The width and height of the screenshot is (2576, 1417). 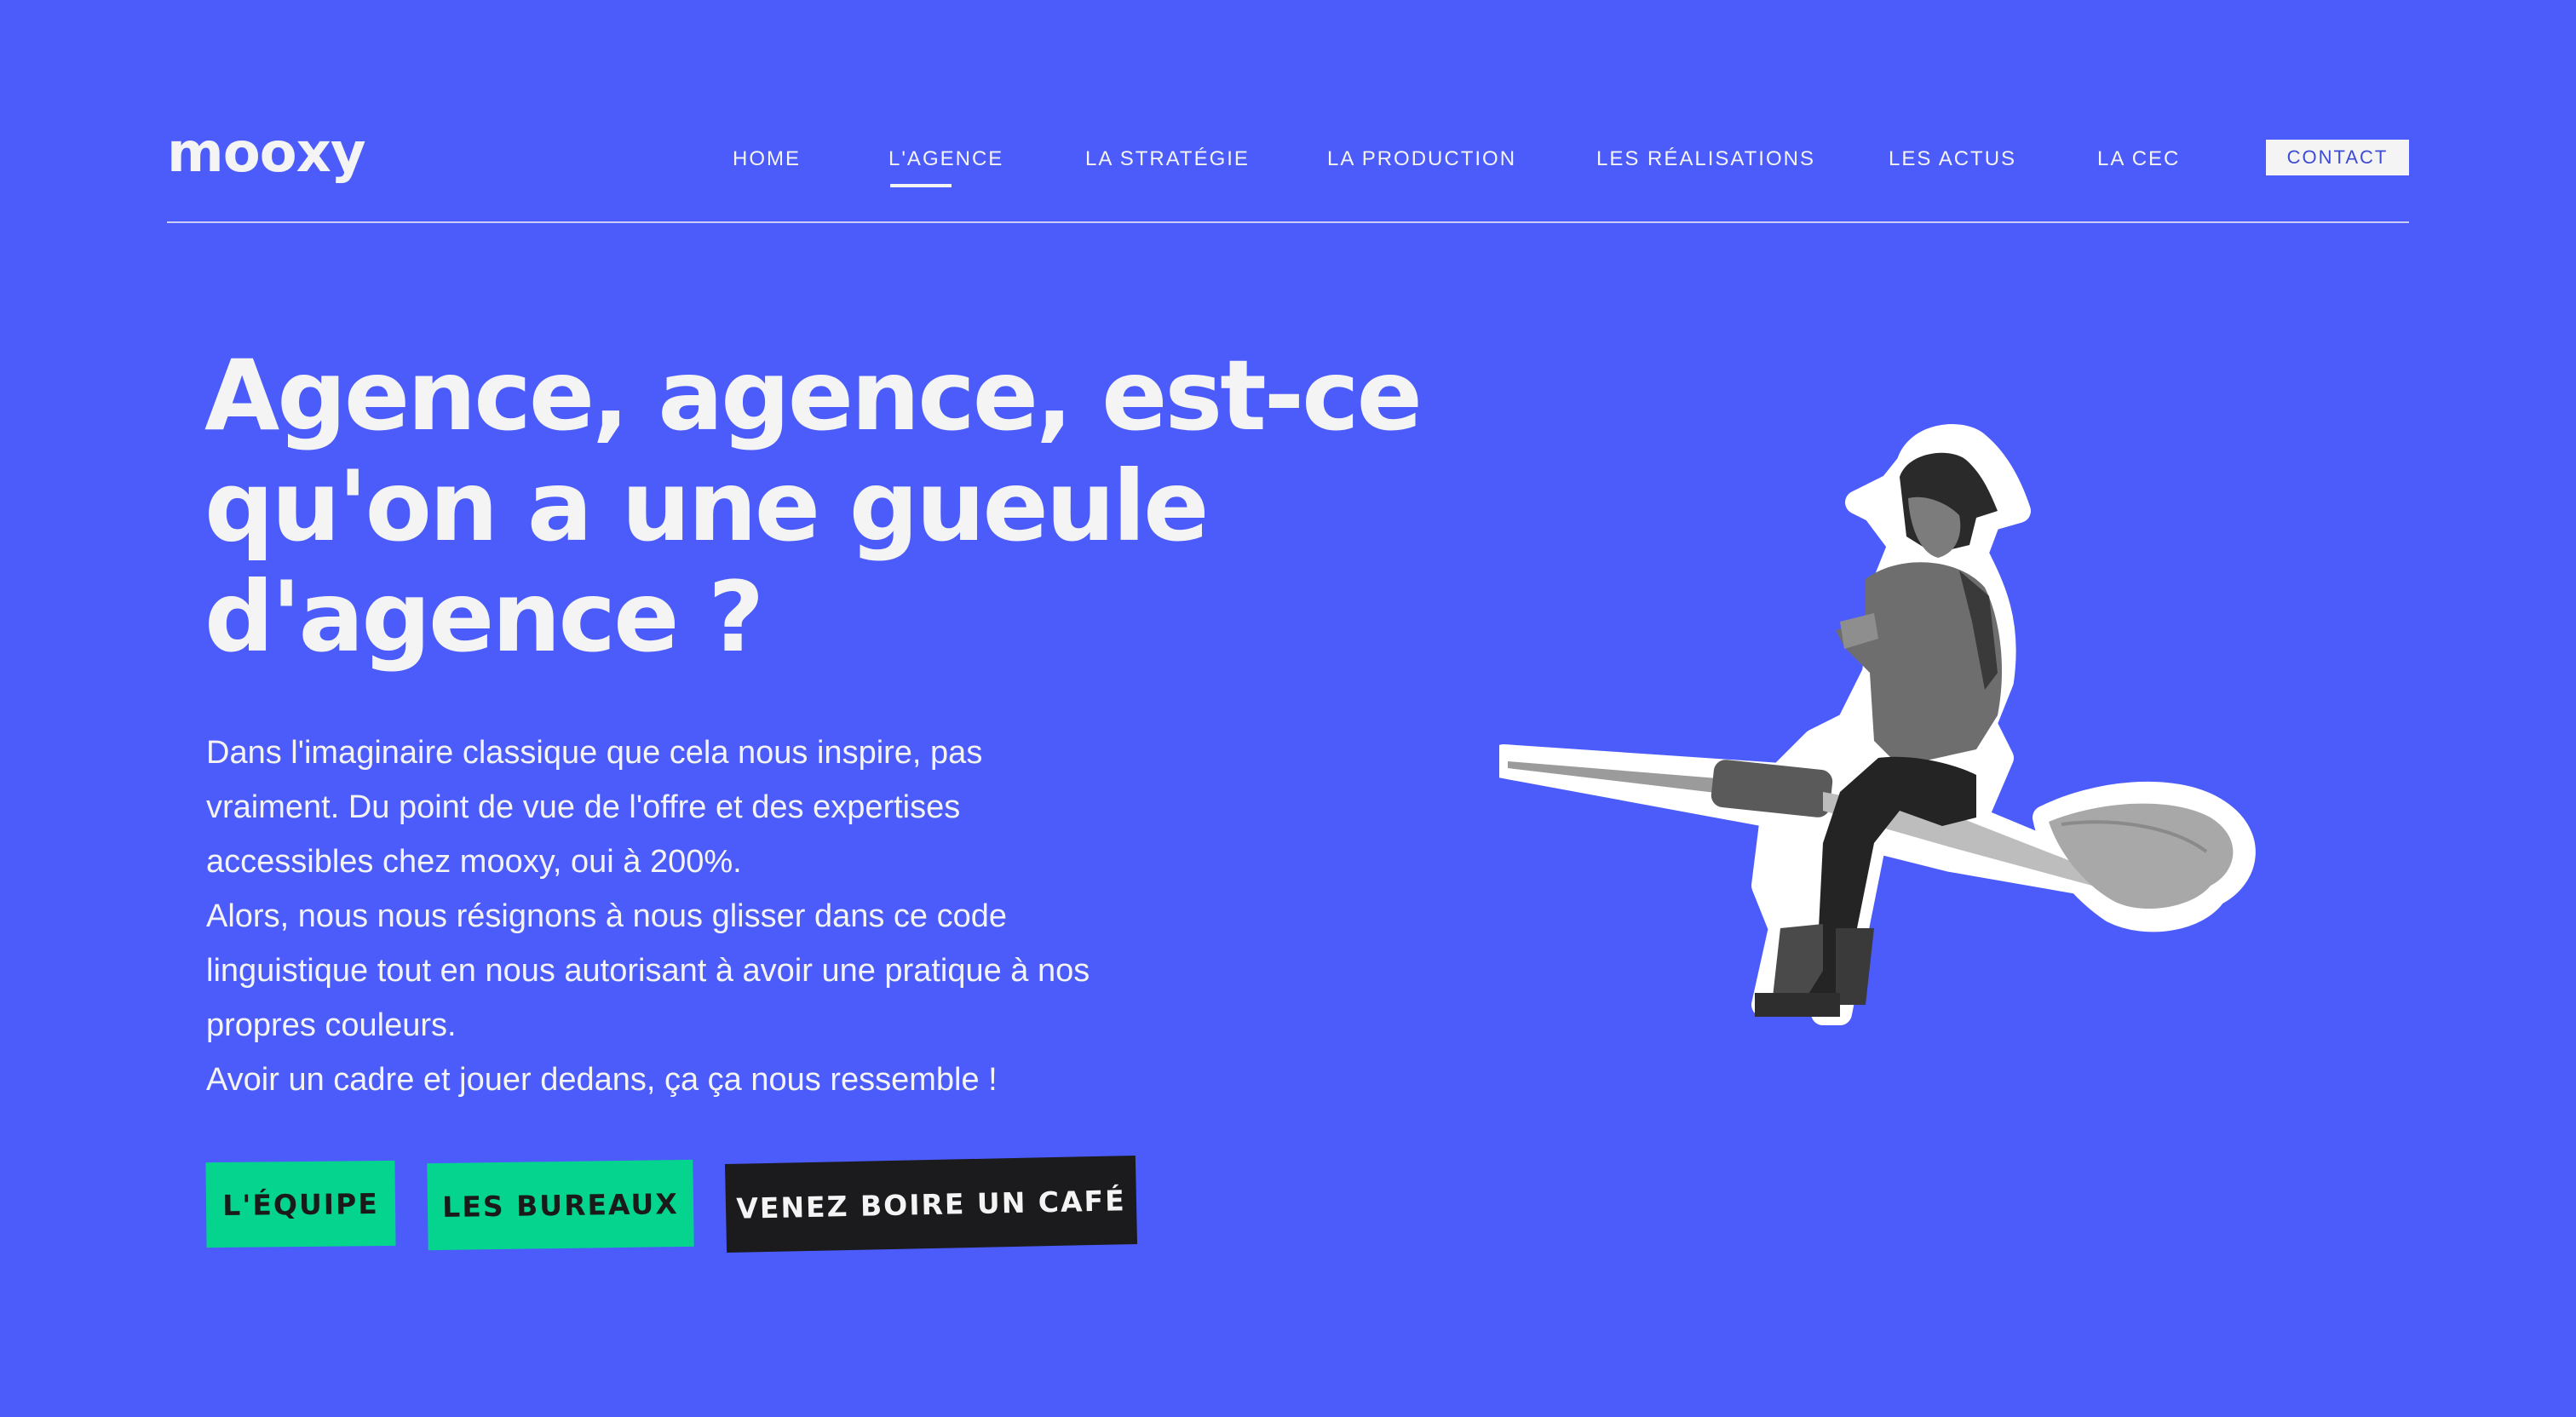 What do you see at coordinates (1422, 159) in the screenshot?
I see `nav-item-production: LA PRODUCTION` at bounding box center [1422, 159].